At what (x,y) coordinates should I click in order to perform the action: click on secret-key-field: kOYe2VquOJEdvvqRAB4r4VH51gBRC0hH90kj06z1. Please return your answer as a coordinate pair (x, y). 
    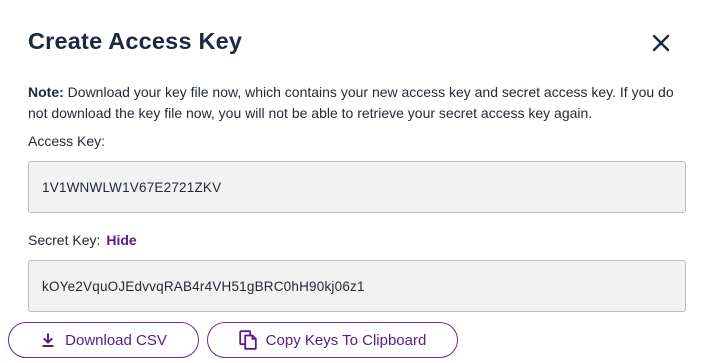
    Looking at the image, I should click on (357, 286).